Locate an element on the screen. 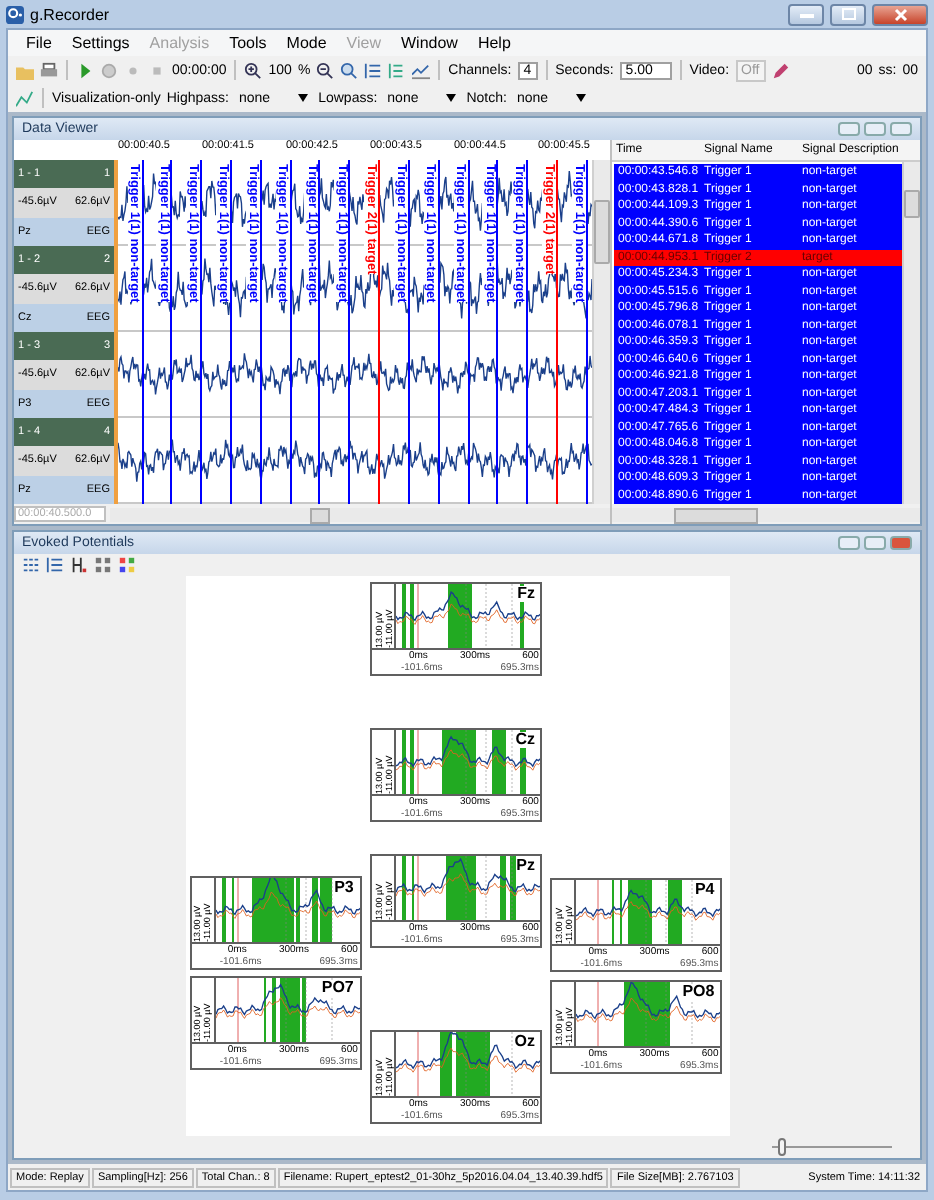  zoom-out-icon is located at coordinates (325, 70).